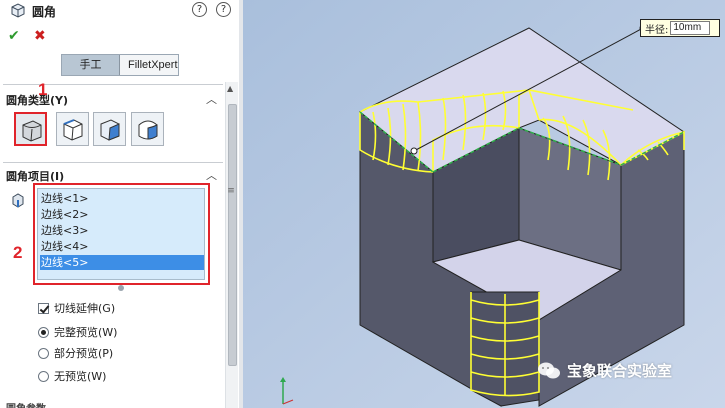  I want to click on cancel-button: ✖, so click(40, 36).